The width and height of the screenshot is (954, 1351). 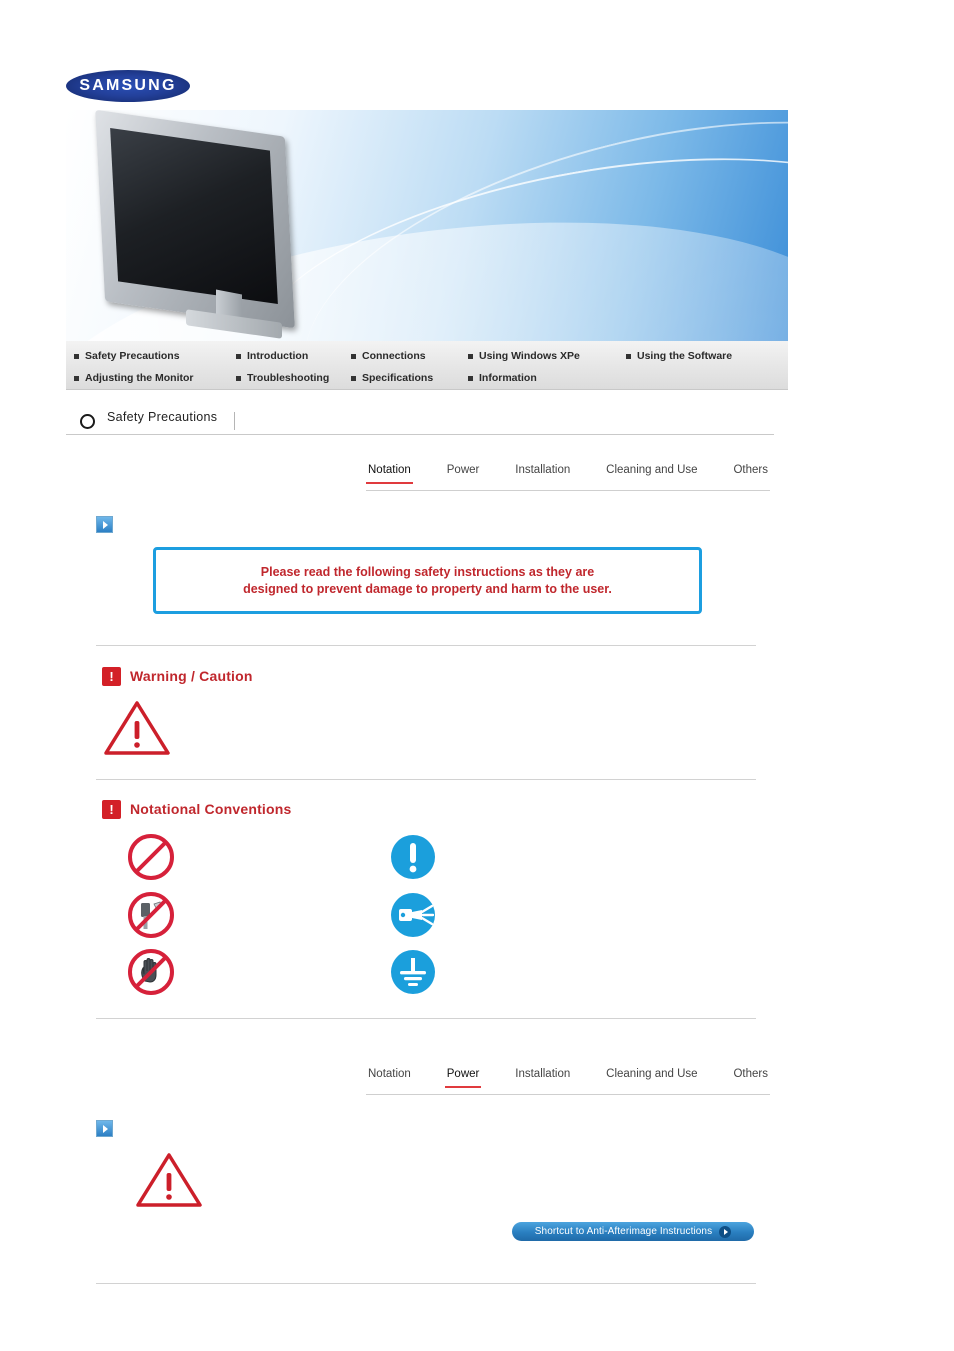 I want to click on nav-item-using-the-software: Using the Software, so click(x=679, y=356).